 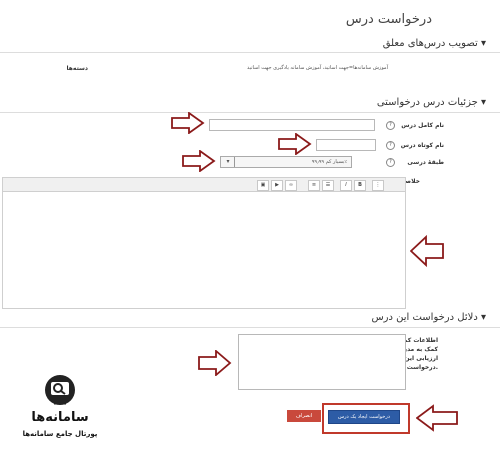 What do you see at coordinates (360, 185) in the screenshot?
I see `bold-icon: B` at bounding box center [360, 185].